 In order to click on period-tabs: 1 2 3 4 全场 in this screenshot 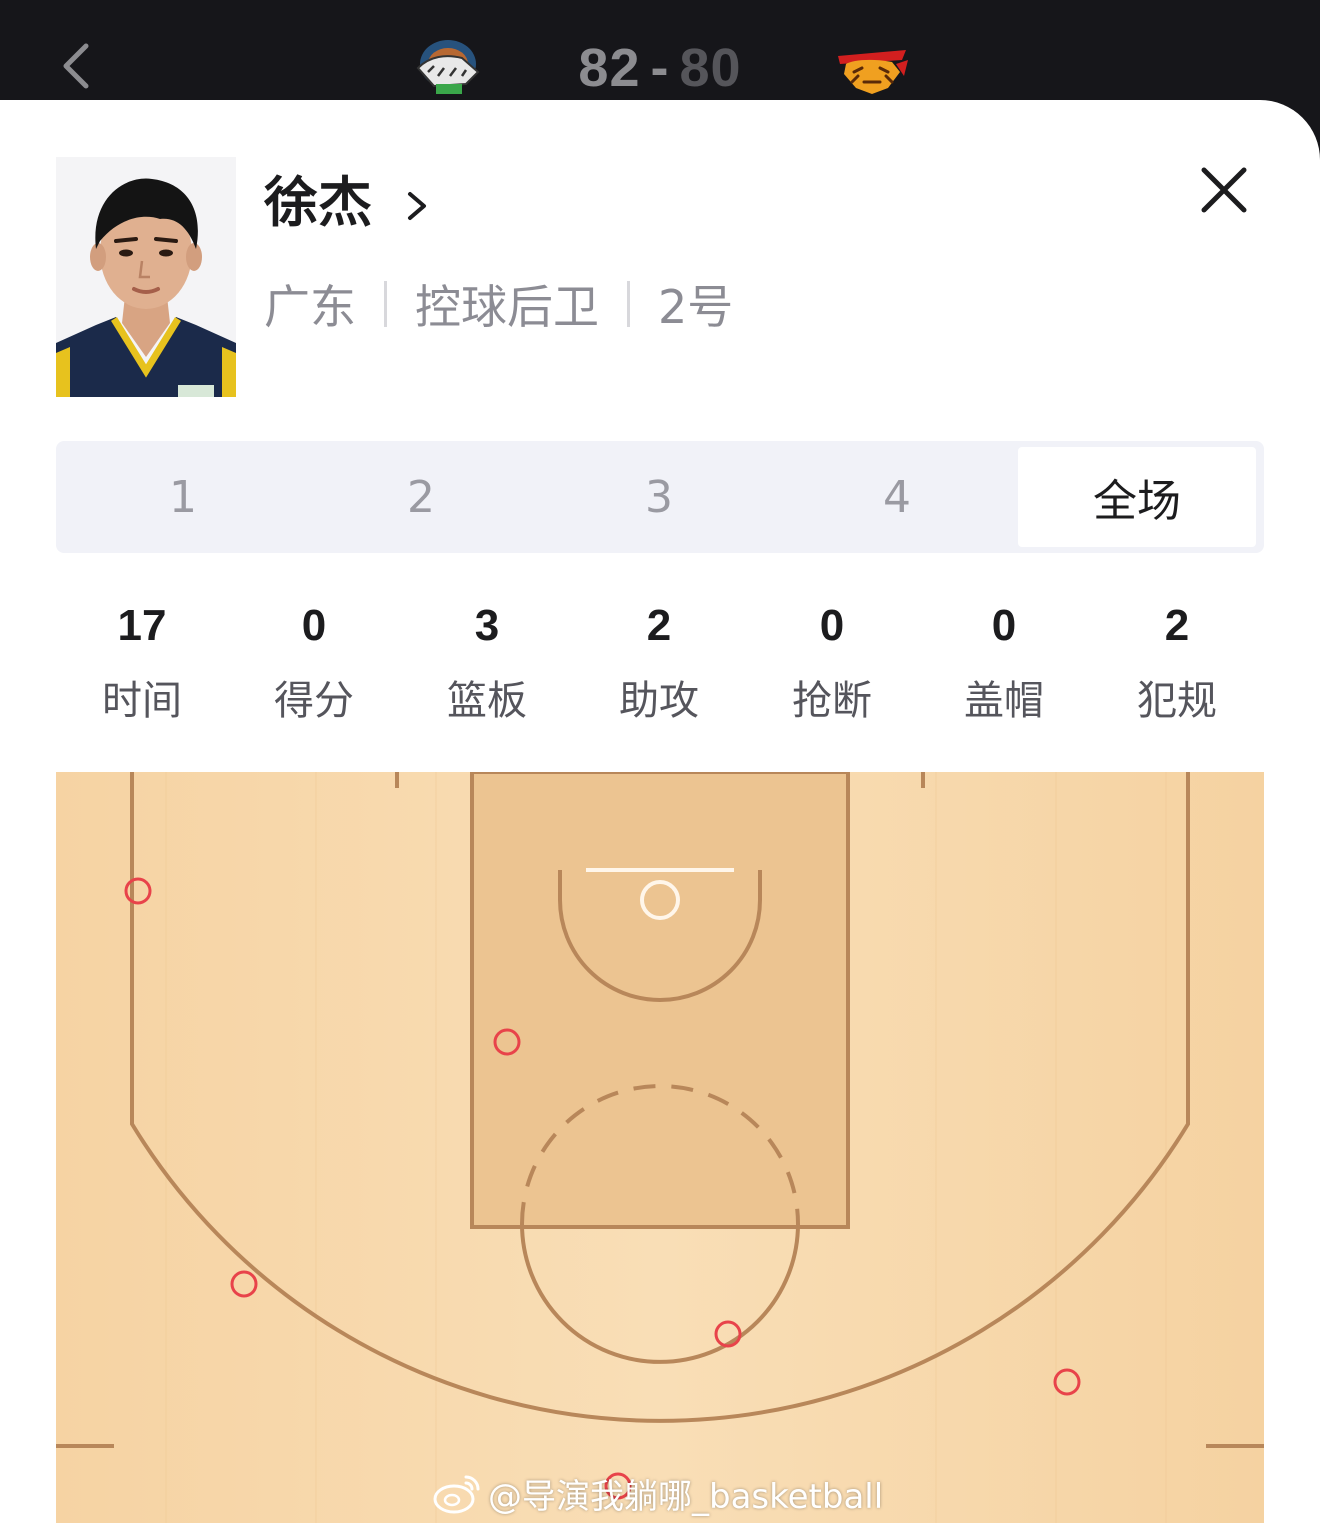, I will do `click(660, 497)`.